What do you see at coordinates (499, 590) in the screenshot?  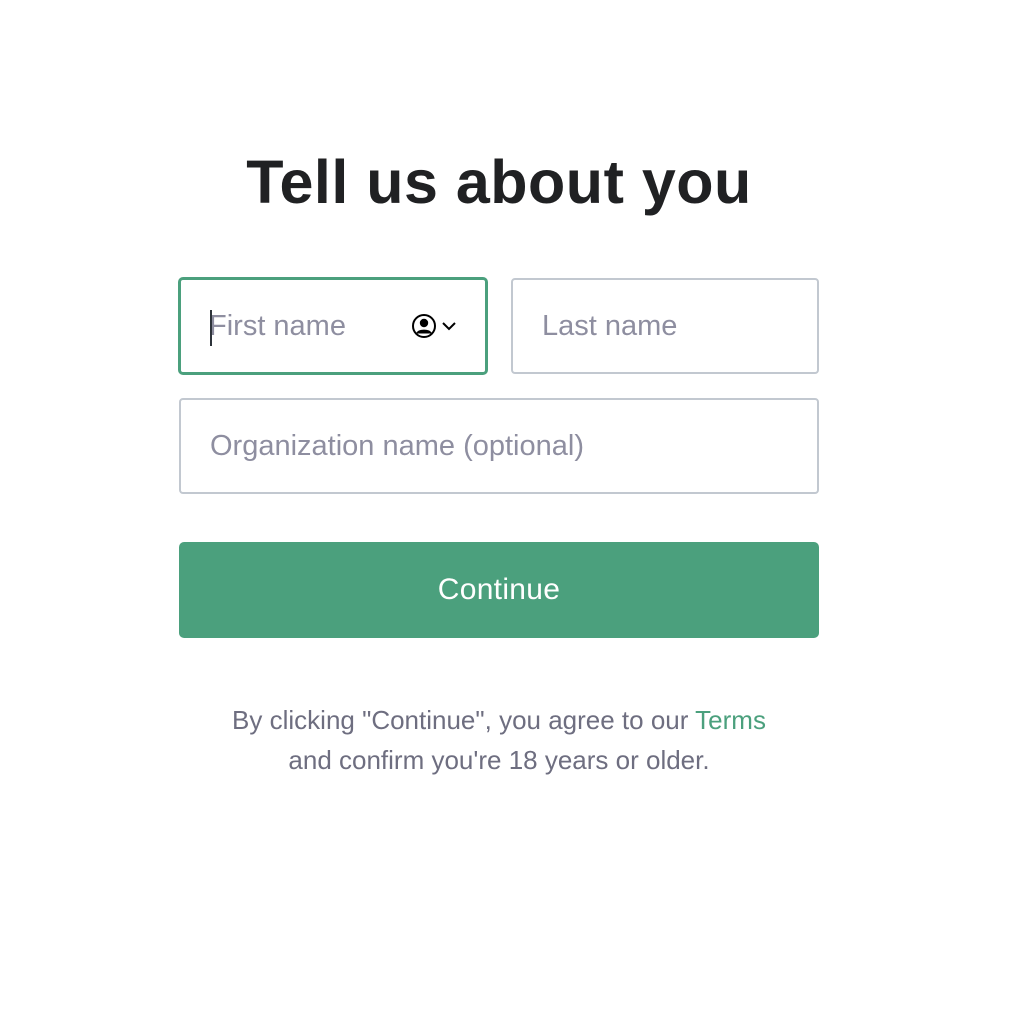 I see `continue-button: Continue` at bounding box center [499, 590].